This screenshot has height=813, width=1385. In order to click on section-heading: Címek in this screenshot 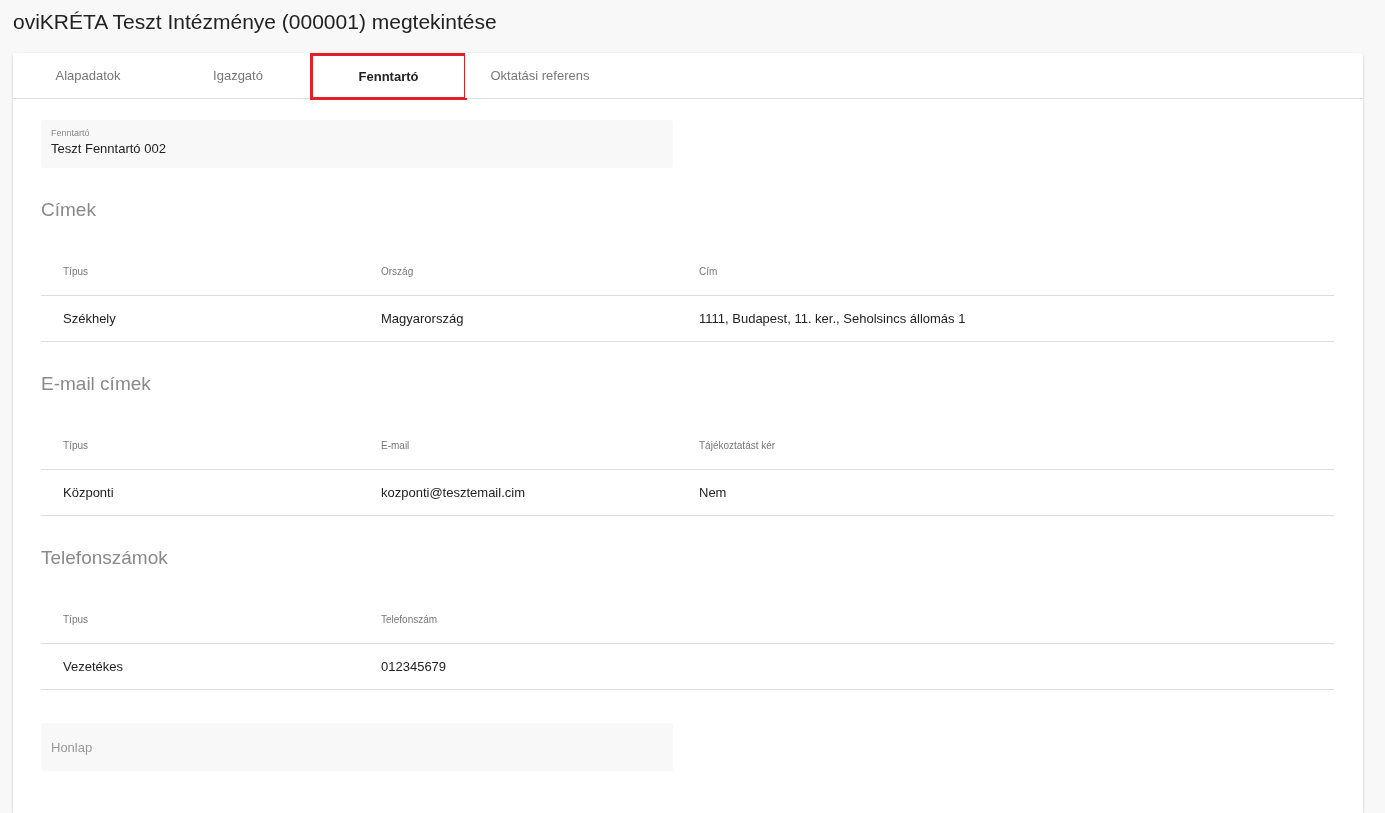, I will do `click(69, 210)`.